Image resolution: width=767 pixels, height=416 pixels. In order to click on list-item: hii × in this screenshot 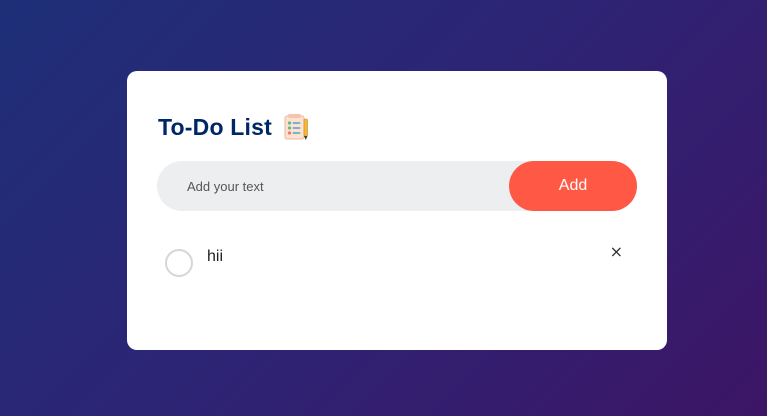, I will do `click(397, 258)`.